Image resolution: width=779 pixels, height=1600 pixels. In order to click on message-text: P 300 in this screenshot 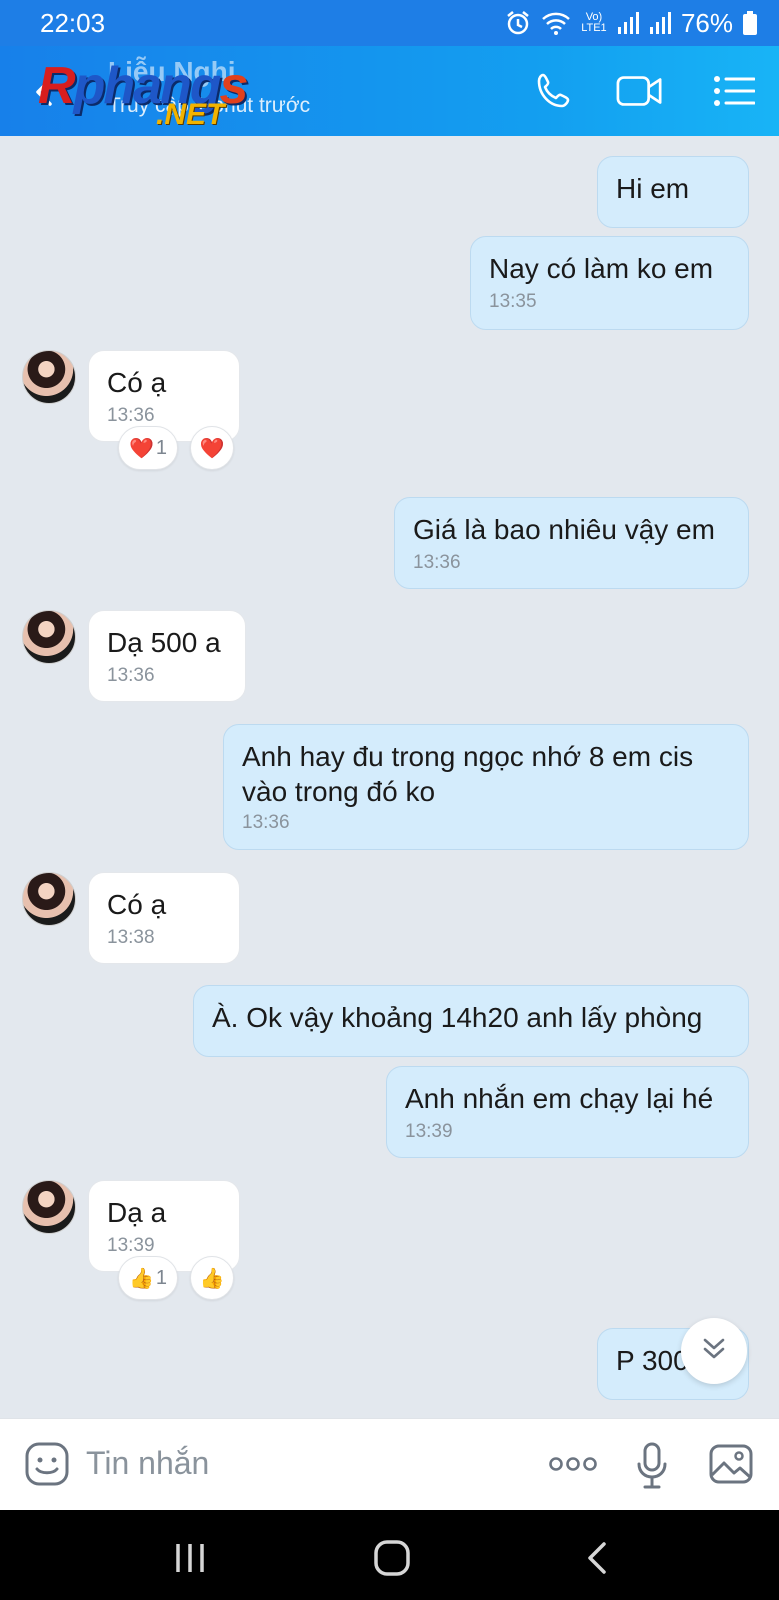, I will do `click(652, 1360)`.